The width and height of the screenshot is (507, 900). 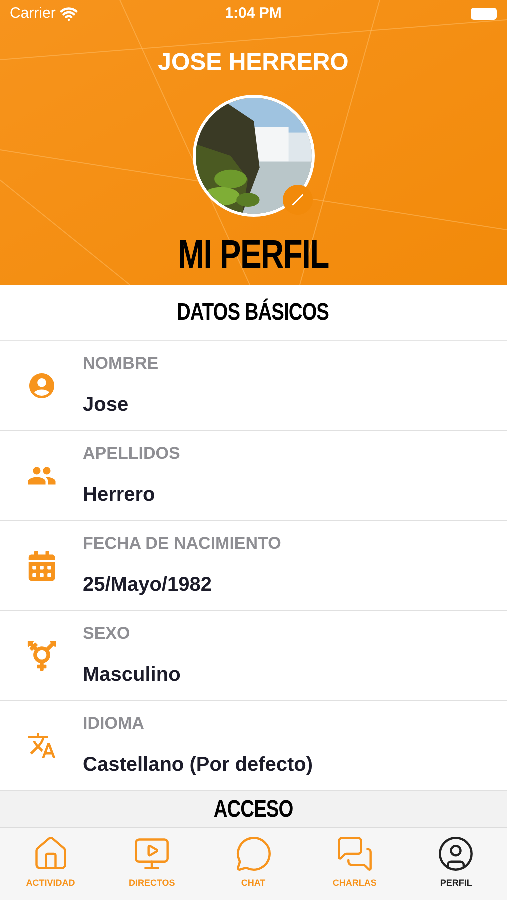 I want to click on calendar-icon, so click(x=41, y=565).